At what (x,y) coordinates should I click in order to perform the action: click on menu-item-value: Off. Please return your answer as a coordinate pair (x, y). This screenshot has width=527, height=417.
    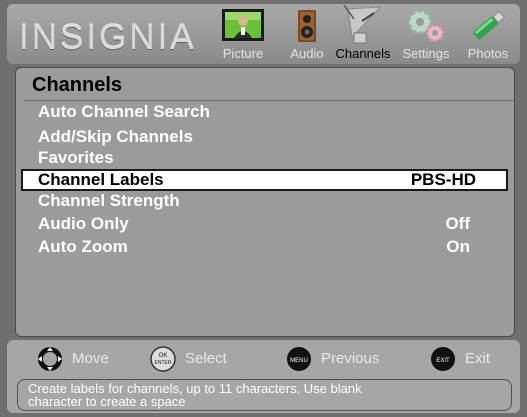
    Looking at the image, I should click on (457, 223).